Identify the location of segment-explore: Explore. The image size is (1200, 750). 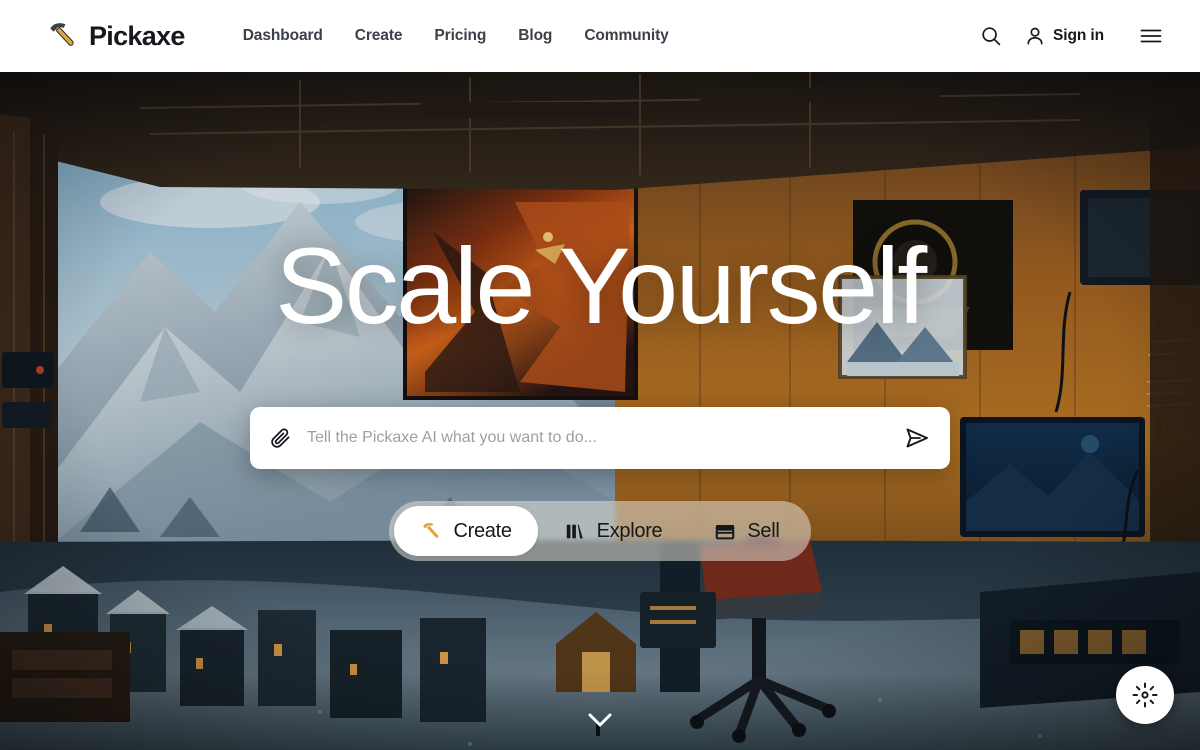
(613, 531).